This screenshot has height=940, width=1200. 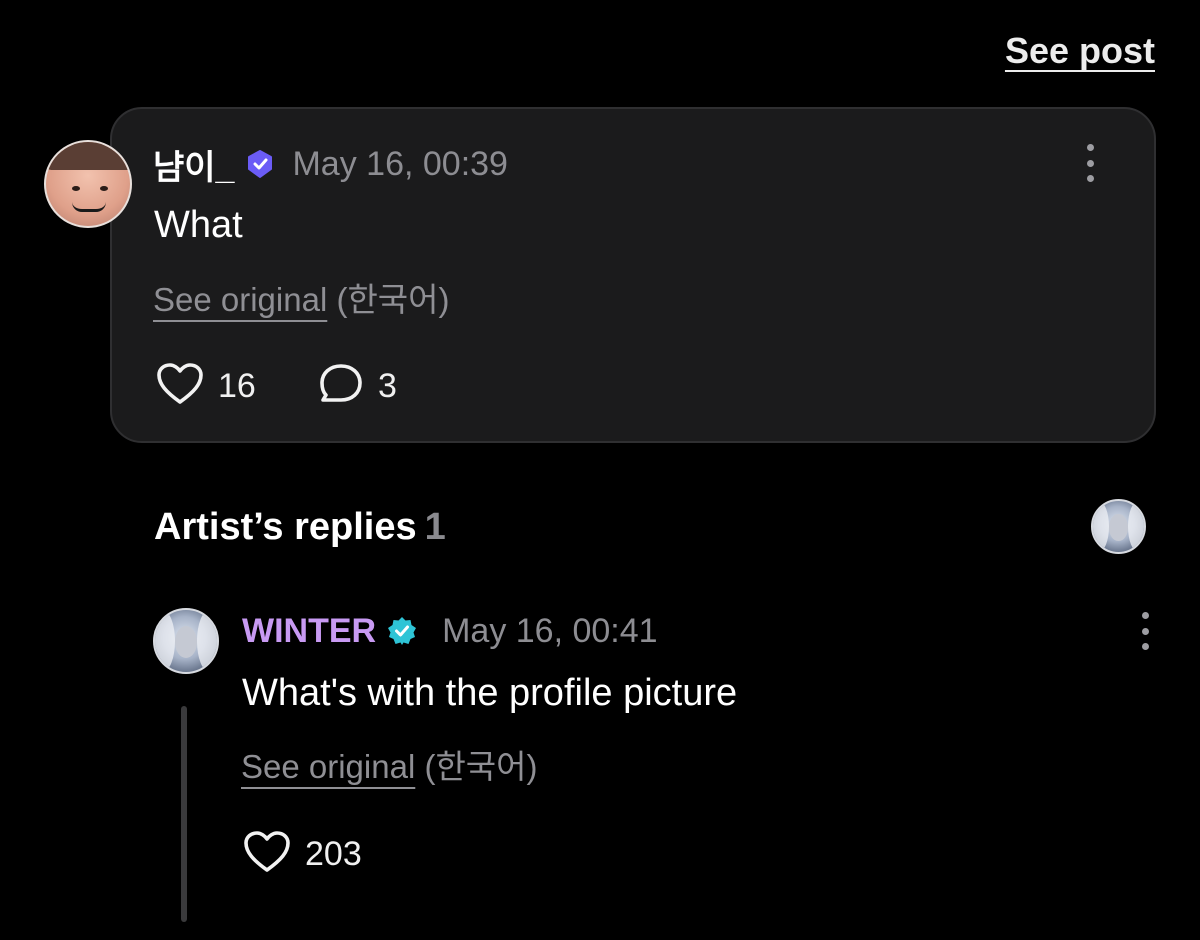 What do you see at coordinates (76, 188) in the screenshot?
I see `avatar-eye-left` at bounding box center [76, 188].